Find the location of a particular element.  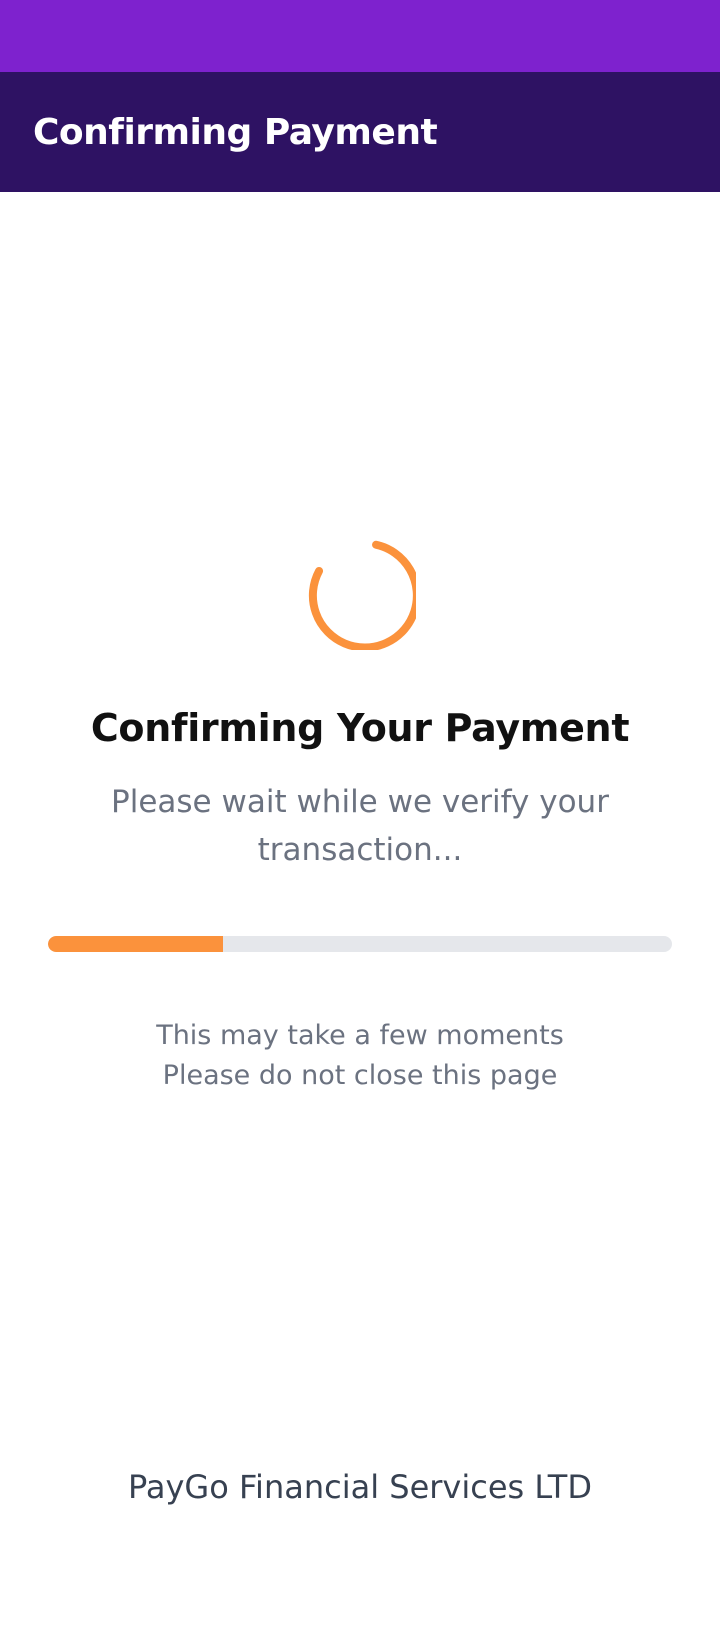

progress-bar is located at coordinates (360, 944).